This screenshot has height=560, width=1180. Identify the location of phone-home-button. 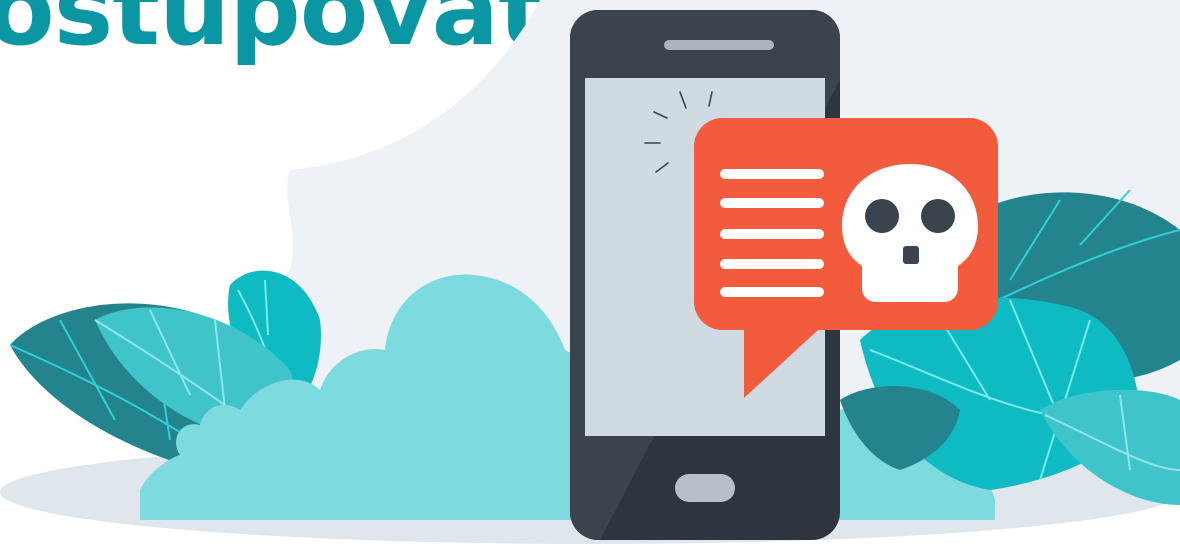
(705, 488).